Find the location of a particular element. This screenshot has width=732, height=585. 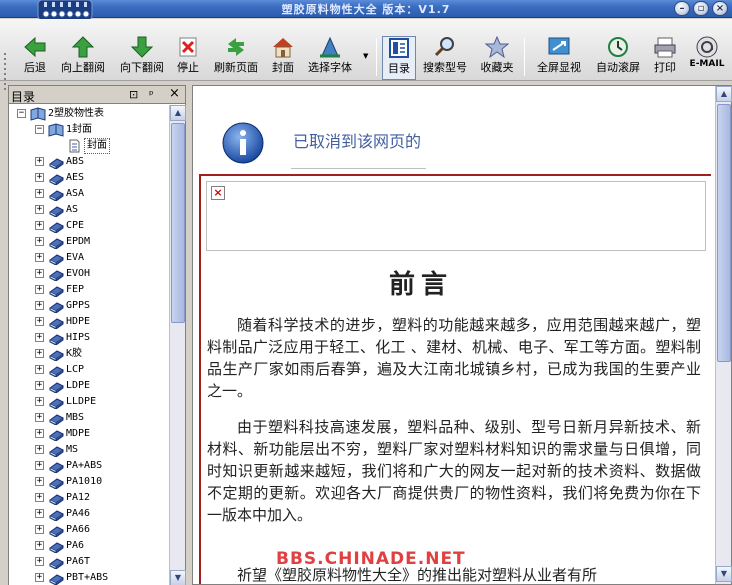

print-button: 打印 is located at coordinates (665, 58).